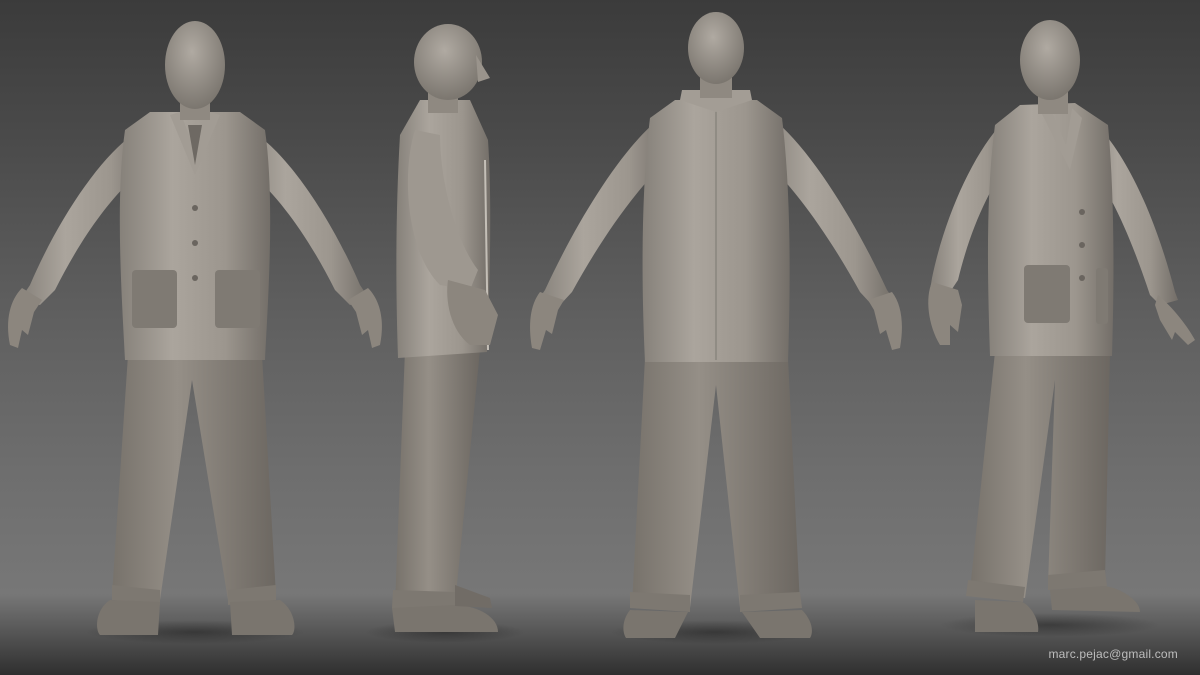 This screenshot has height=675, width=1200. Describe the element at coordinates (1113, 654) in the screenshot. I see `author-email-credit: marc.pejac@gmail.com` at that location.